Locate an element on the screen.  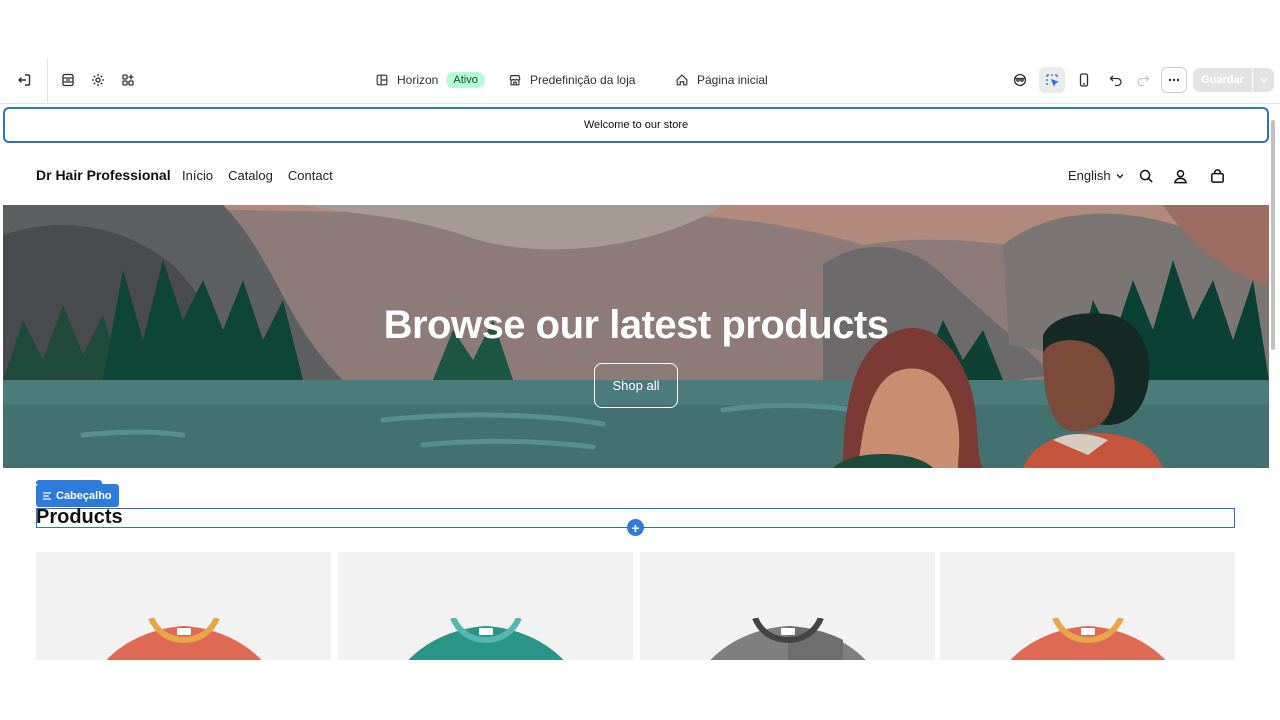
announcement-bar: Welcome to our store is located at coordinates (636, 125).